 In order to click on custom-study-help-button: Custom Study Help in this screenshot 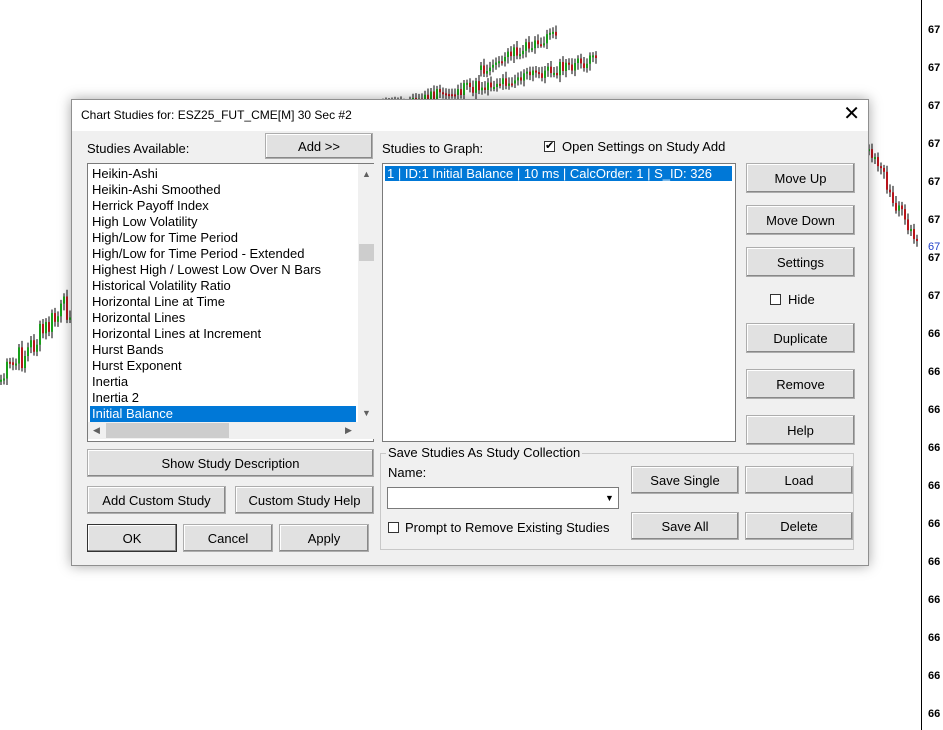, I will do `click(304, 500)`.